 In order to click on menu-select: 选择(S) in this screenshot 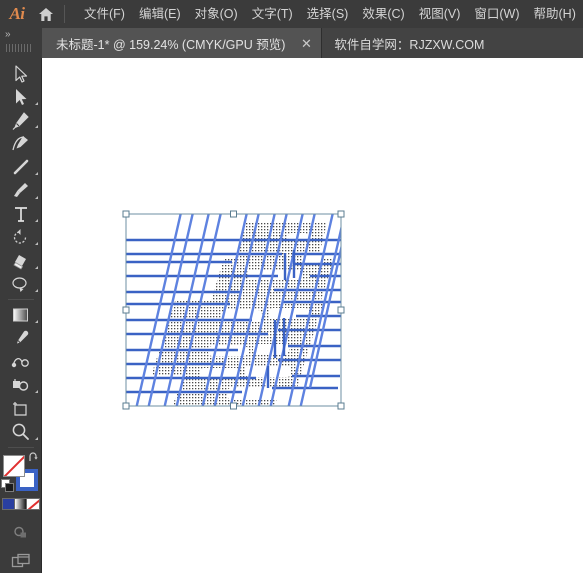, I will do `click(328, 14)`.